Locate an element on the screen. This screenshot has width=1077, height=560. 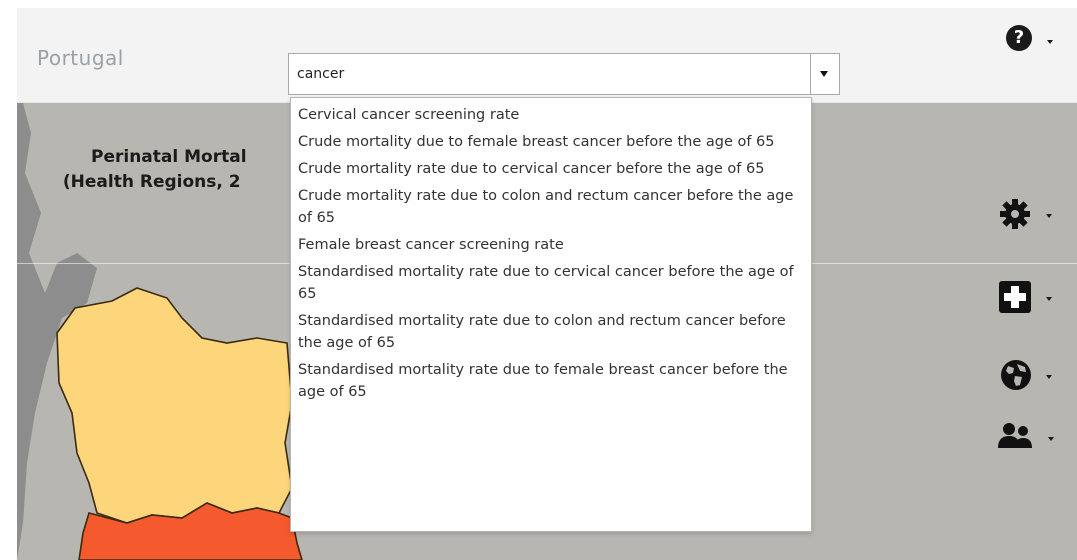
indicator-select-value: cancer is located at coordinates (320, 74).